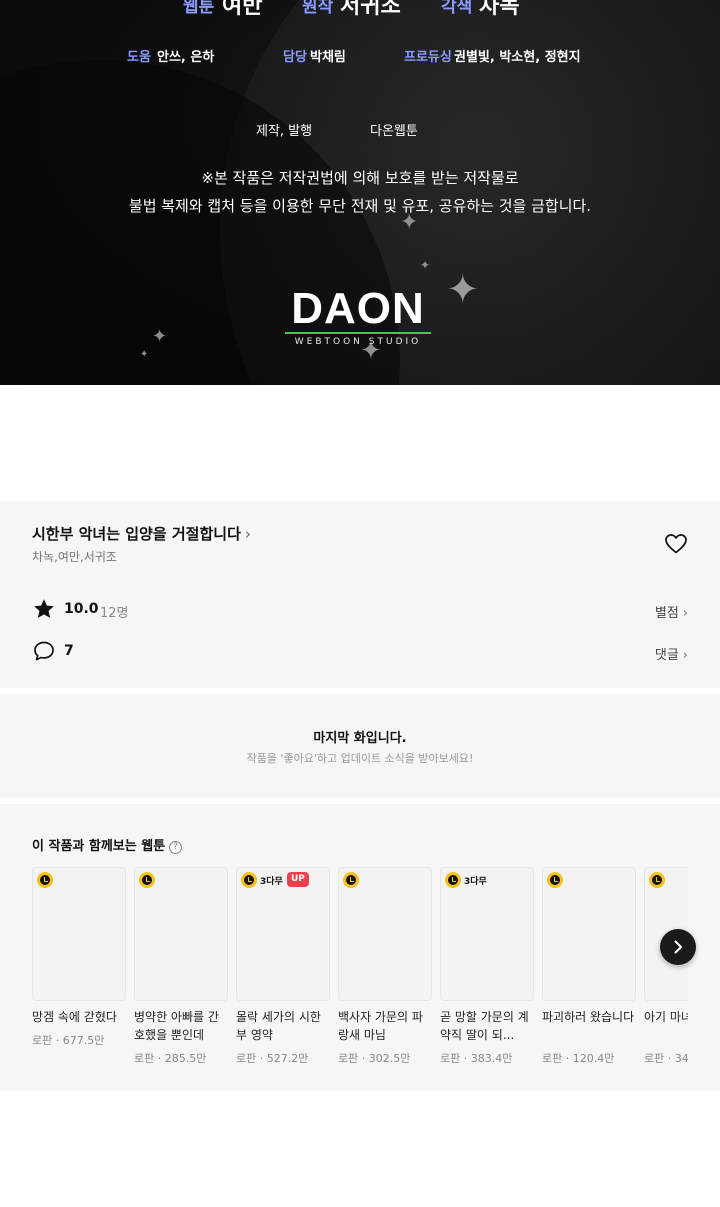 The height and width of the screenshot is (1207, 720). What do you see at coordinates (81, 609) in the screenshot?
I see `rating-value: 10.0` at bounding box center [81, 609].